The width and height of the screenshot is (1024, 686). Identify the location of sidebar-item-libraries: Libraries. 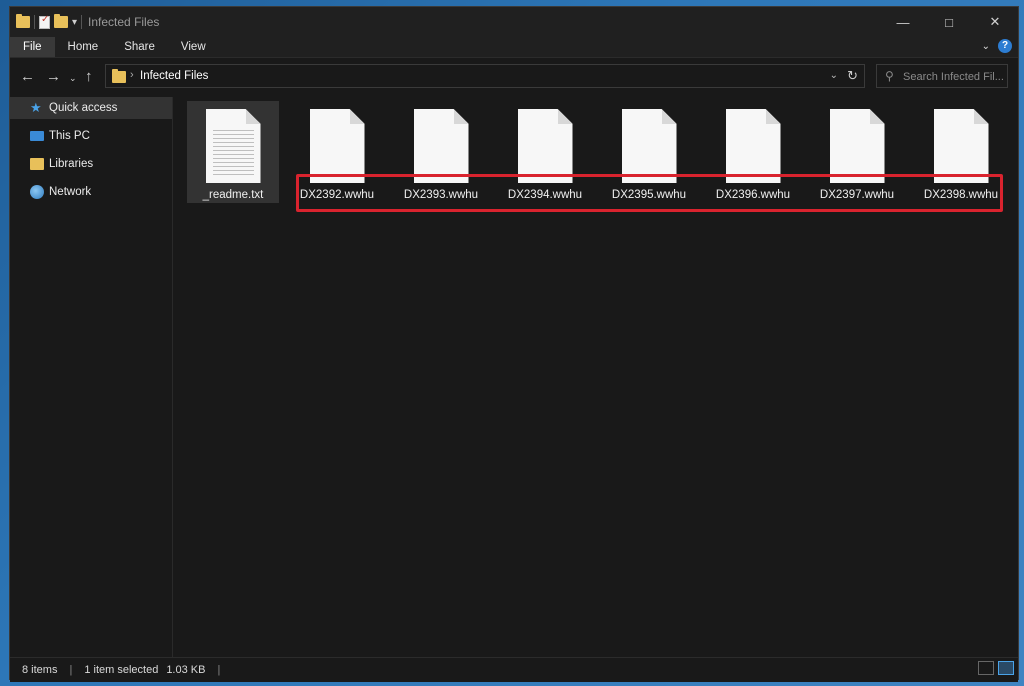
(91, 164).